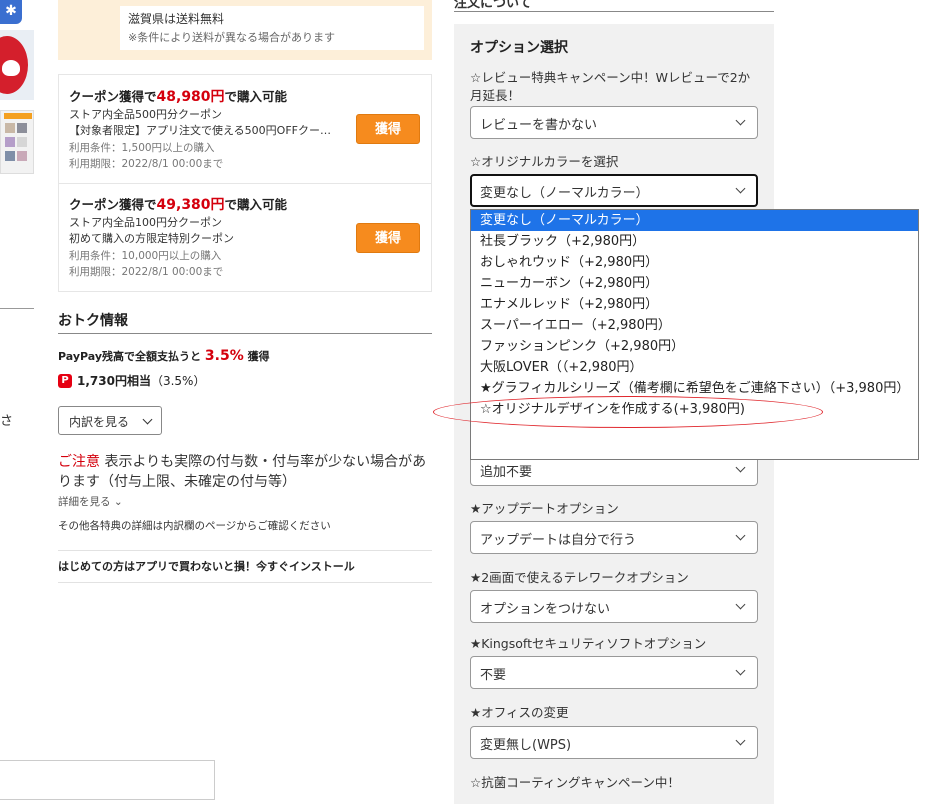 Image resolution: width=930 pixels, height=804 pixels. I want to click on series-thumbnail, so click(17, 142).